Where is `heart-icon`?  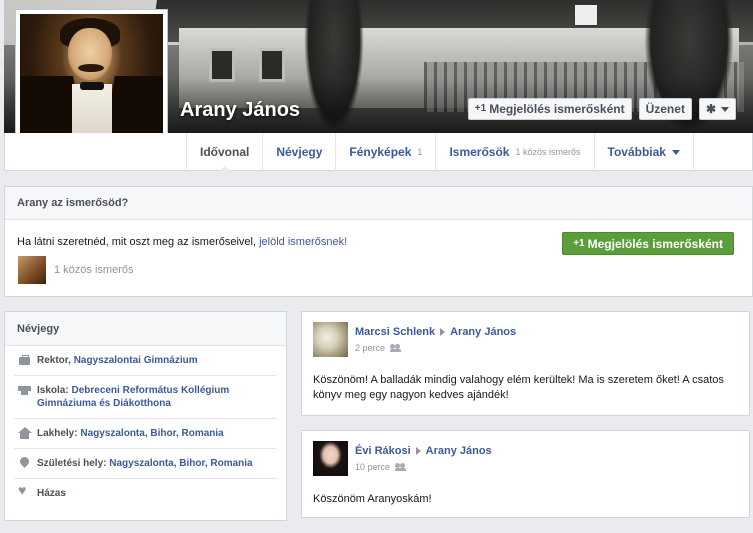
heart-icon is located at coordinates (24, 492).